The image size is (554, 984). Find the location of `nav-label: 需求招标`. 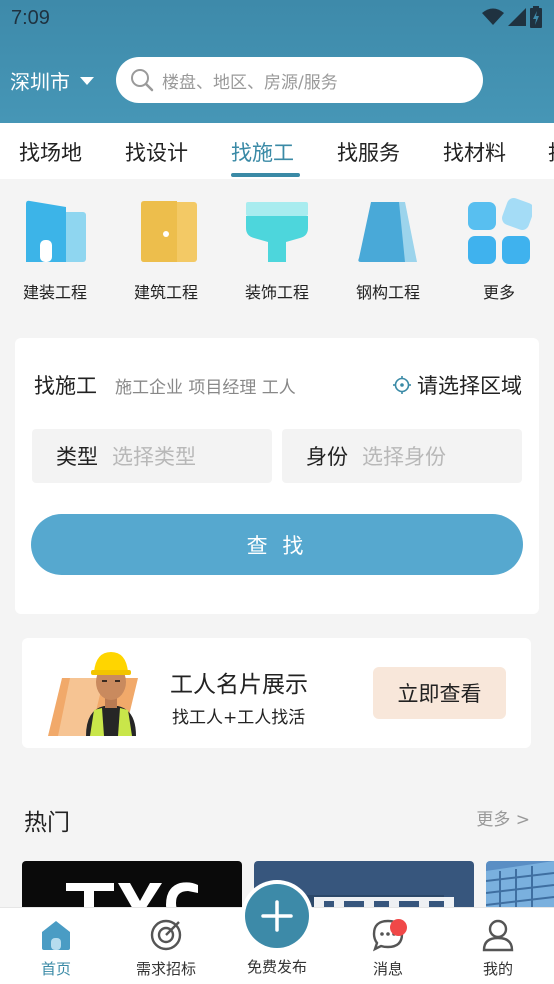

nav-label: 需求招标 is located at coordinates (165, 969).